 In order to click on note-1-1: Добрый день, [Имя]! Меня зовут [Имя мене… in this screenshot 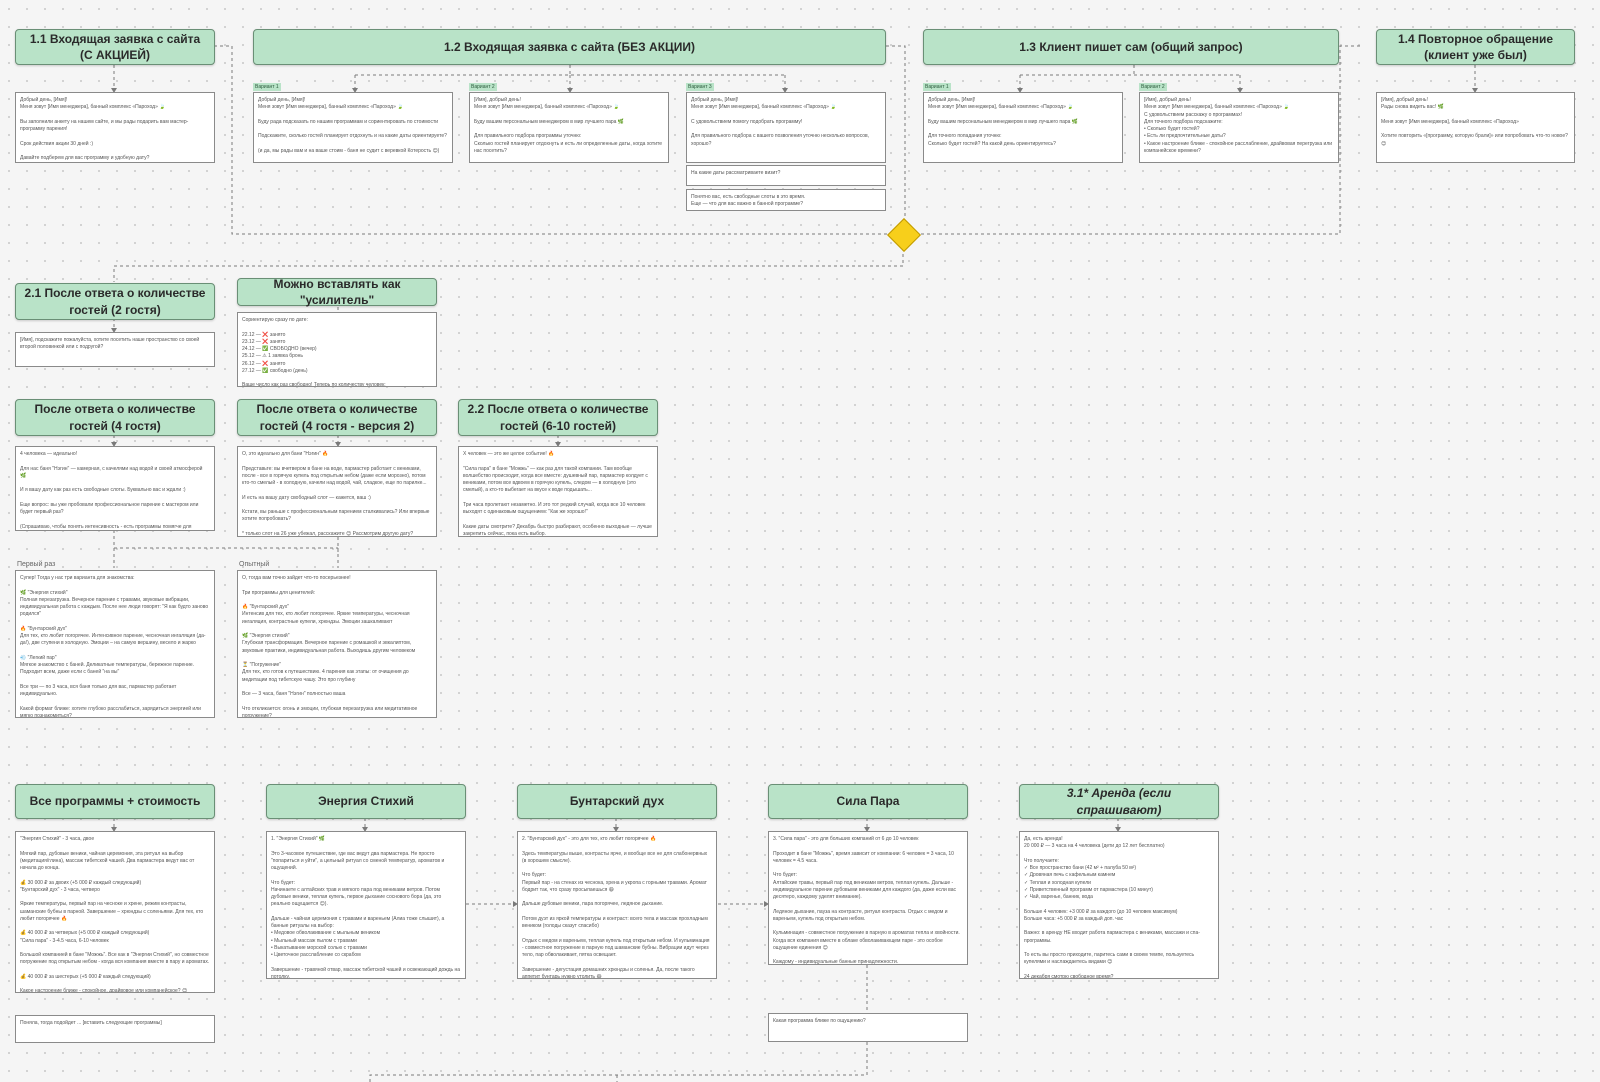, I will do `click(115, 127)`.